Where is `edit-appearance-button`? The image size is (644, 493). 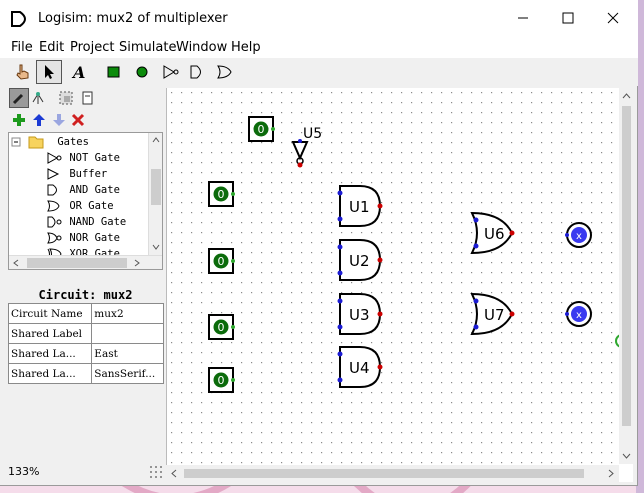
edit-appearance-button is located at coordinates (87, 98).